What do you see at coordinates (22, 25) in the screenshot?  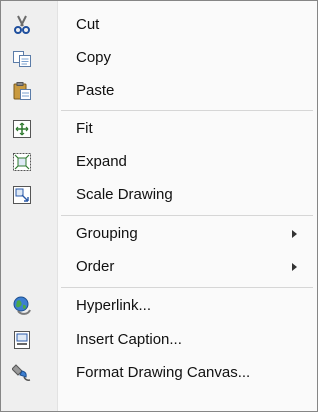 I see `scissors-icon` at bounding box center [22, 25].